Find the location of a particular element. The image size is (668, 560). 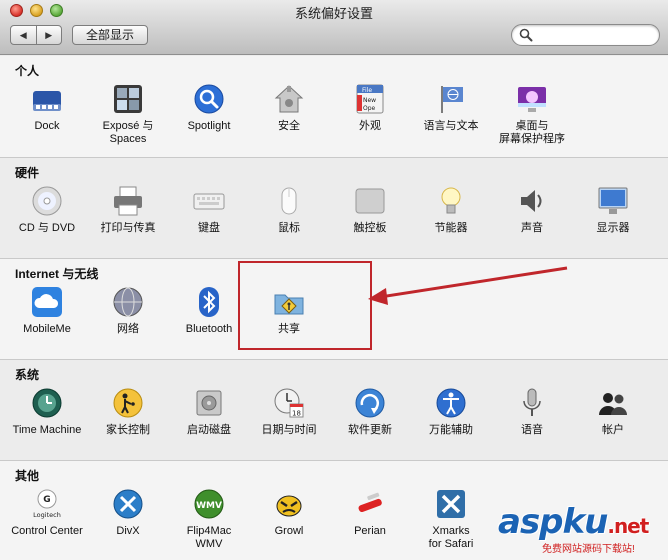

pref-pane-perian-knife: Perian is located at coordinates (370, 513).